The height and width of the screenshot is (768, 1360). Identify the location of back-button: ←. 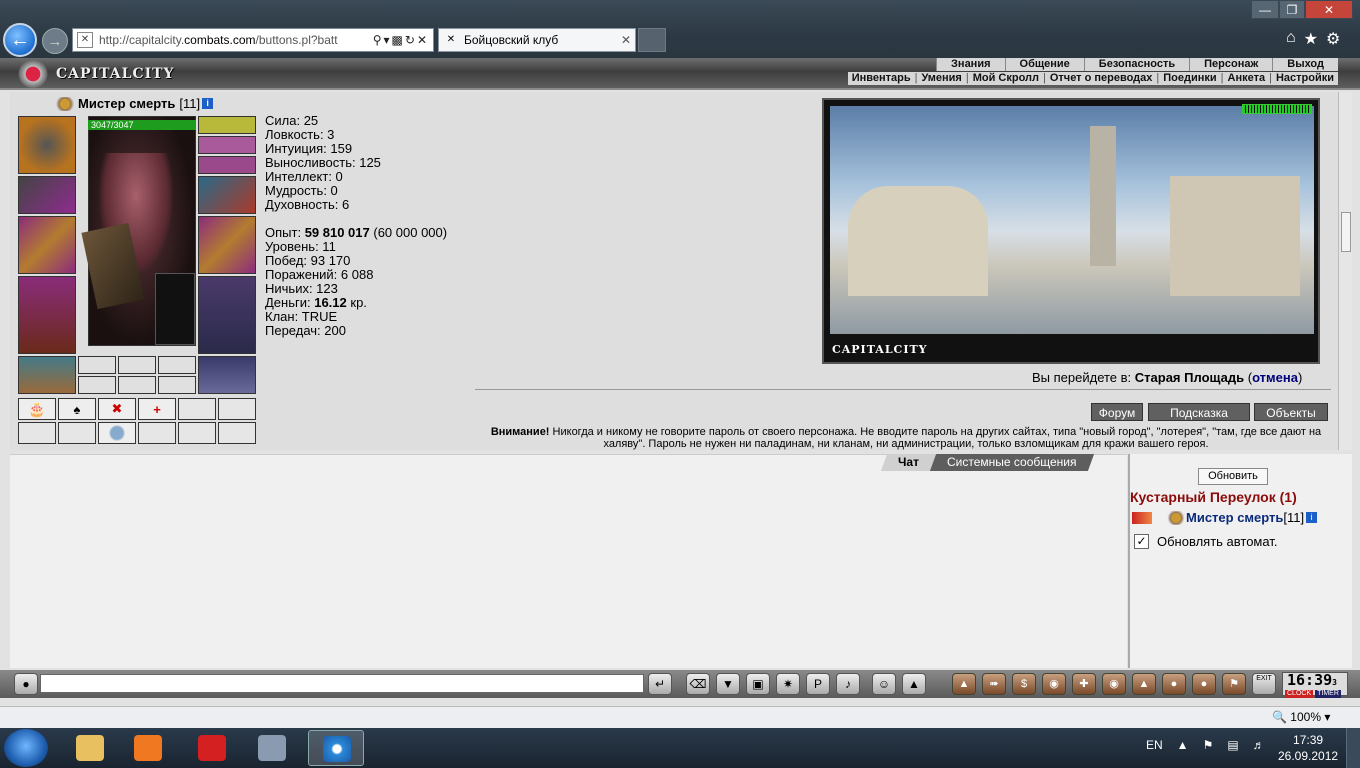
(20, 40).